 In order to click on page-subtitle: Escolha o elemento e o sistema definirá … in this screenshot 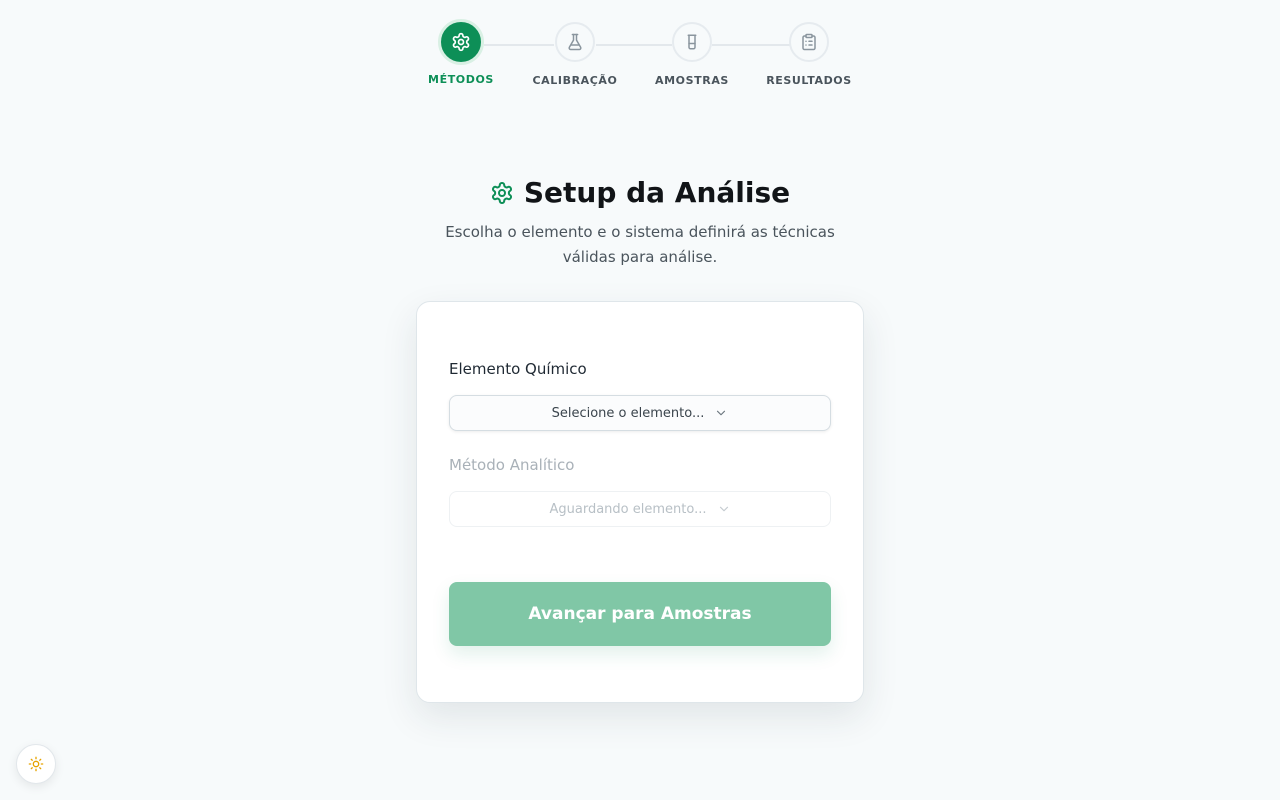, I will do `click(640, 244)`.